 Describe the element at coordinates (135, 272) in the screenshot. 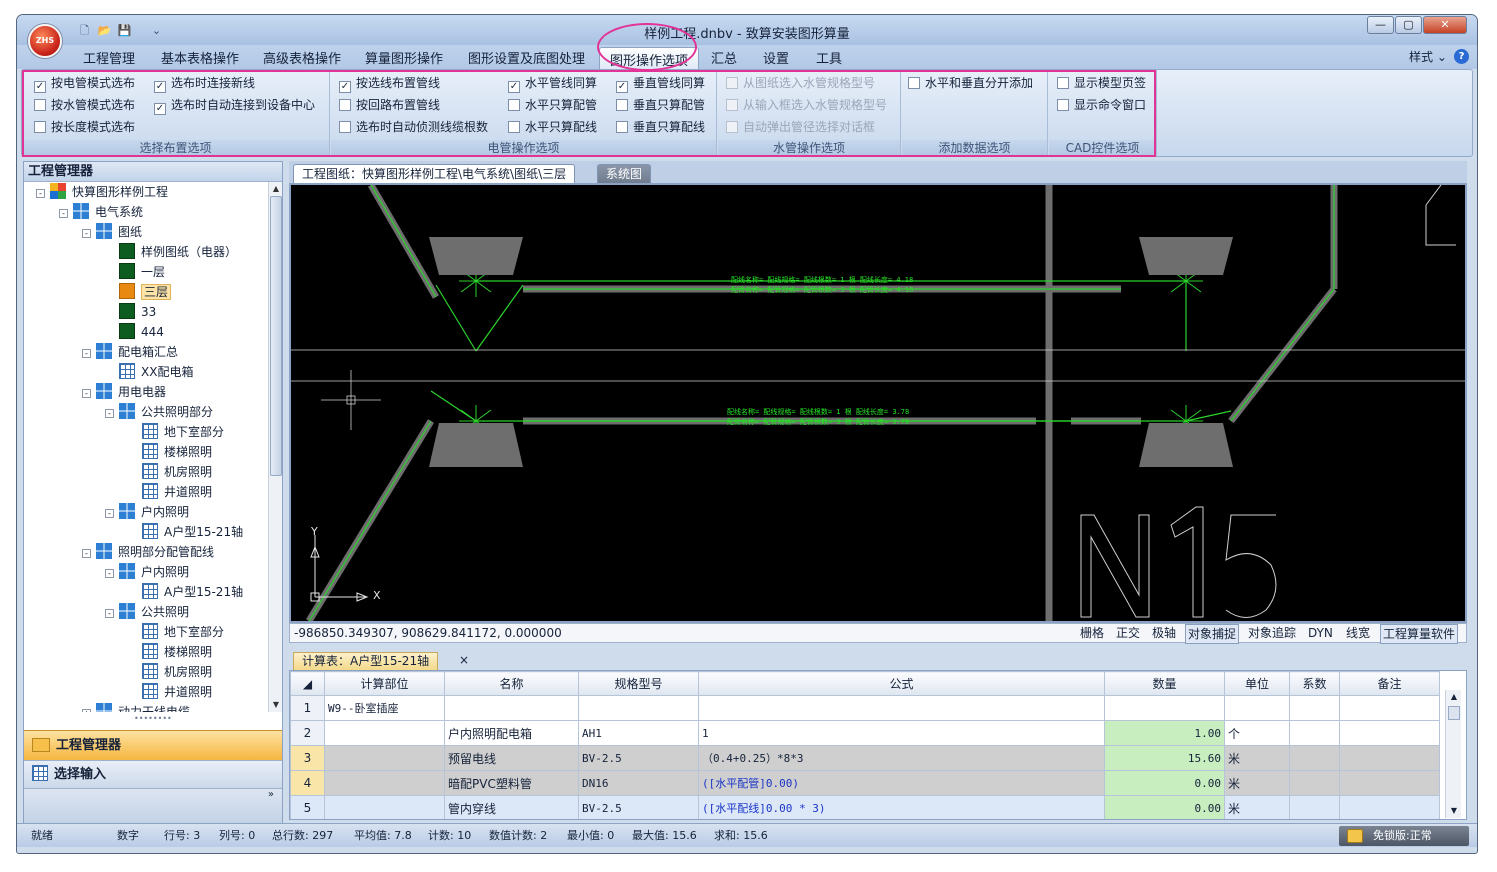

I see `tree-node: 一层` at that location.